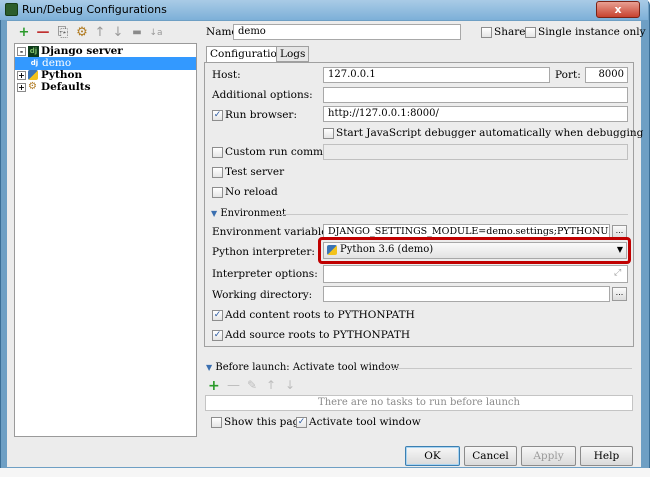  I want to click on host-field: 127.0.0.1, so click(436, 75).